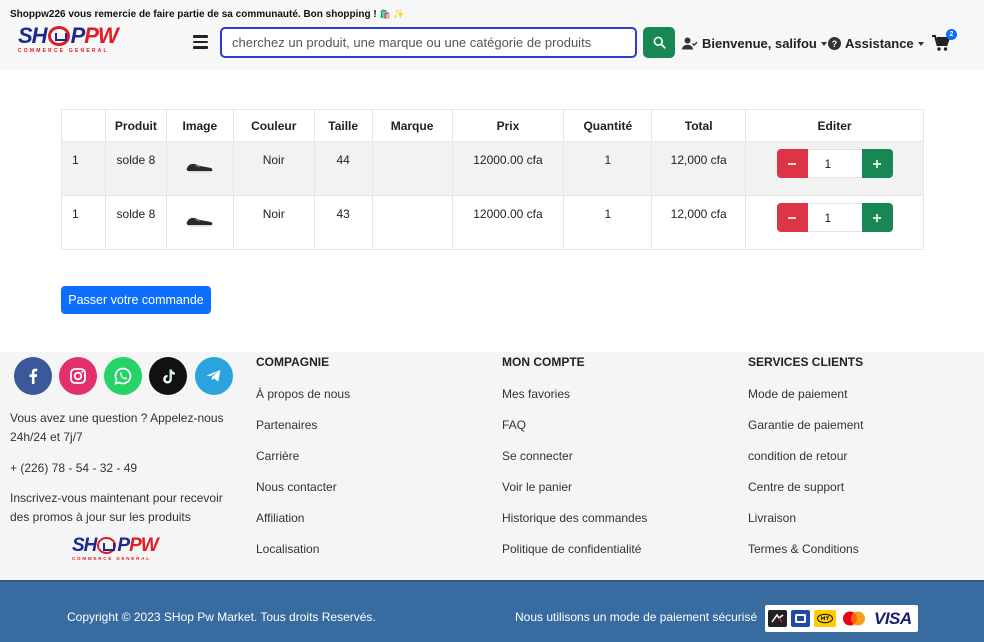 The height and width of the screenshot is (642, 984). I want to click on edit-cell: 1, so click(834, 222).